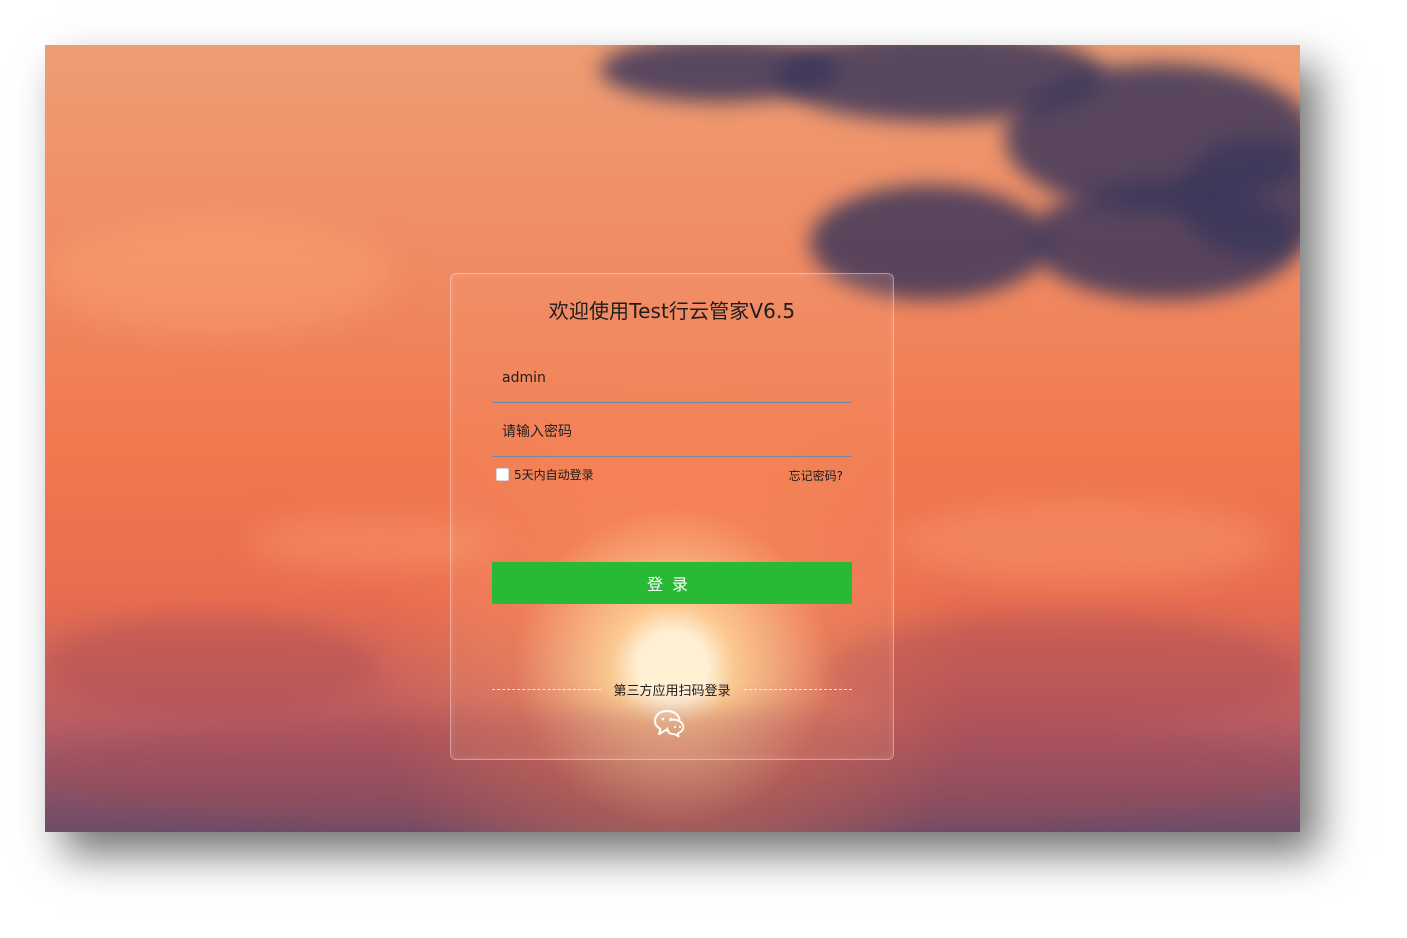  Describe the element at coordinates (672, 311) in the screenshot. I see `login-title: 欢迎使用Test行云管家V6.5` at that location.